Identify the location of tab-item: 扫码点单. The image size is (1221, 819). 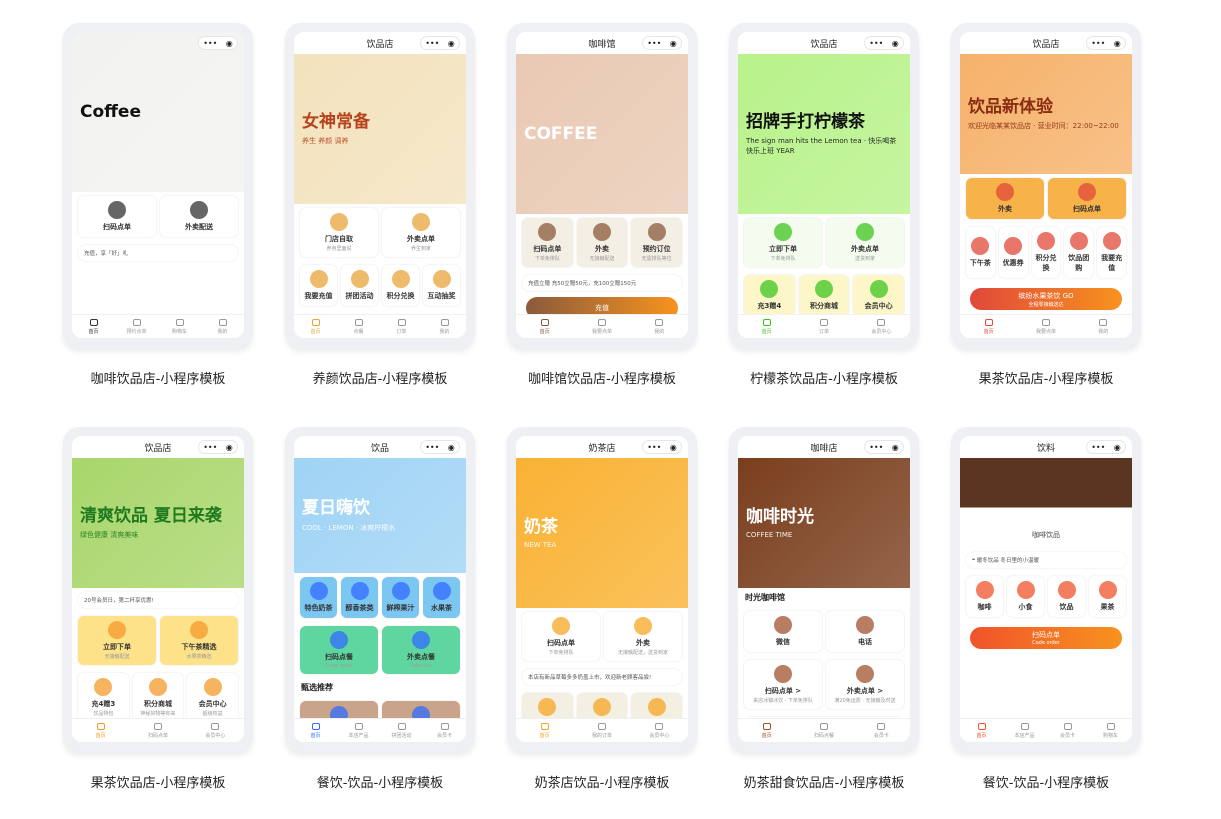
(157, 730).